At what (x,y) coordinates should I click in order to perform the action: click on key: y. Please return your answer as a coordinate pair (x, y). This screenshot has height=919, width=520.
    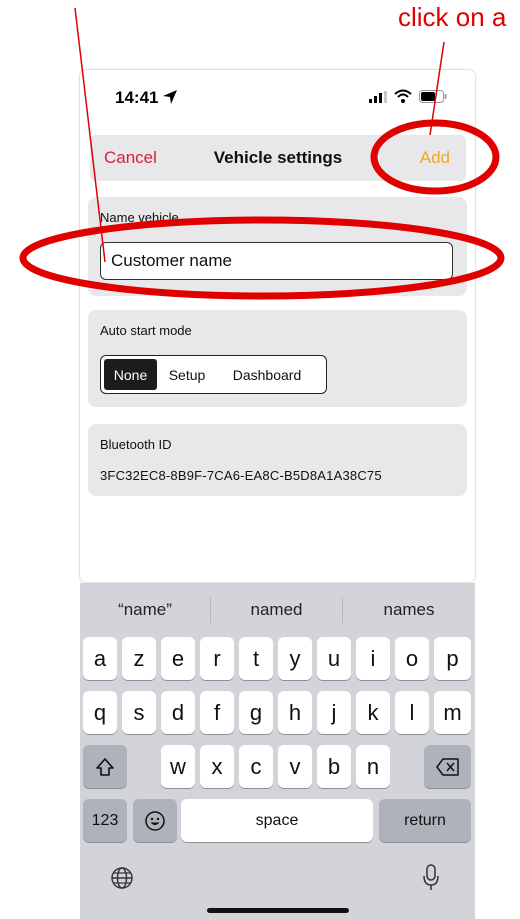
    Looking at the image, I should click on (295, 658).